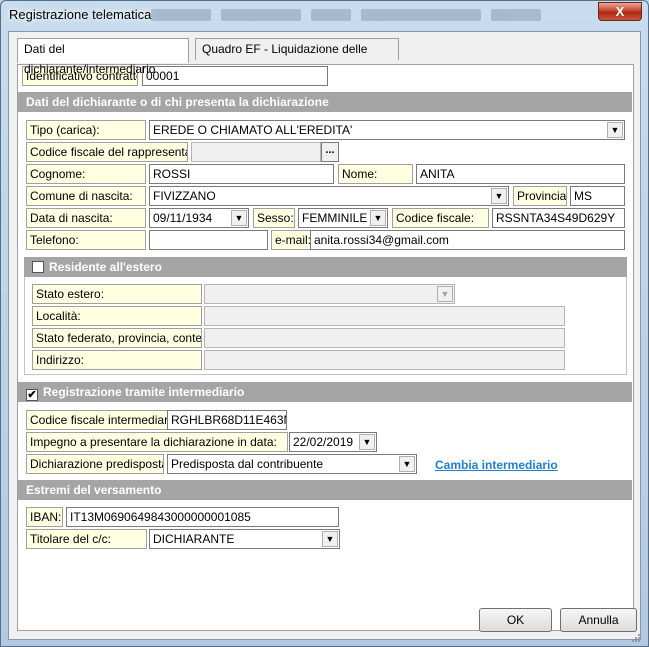 This screenshot has height=647, width=649. What do you see at coordinates (384, 338) in the screenshot?
I see `stato-federato-input` at bounding box center [384, 338].